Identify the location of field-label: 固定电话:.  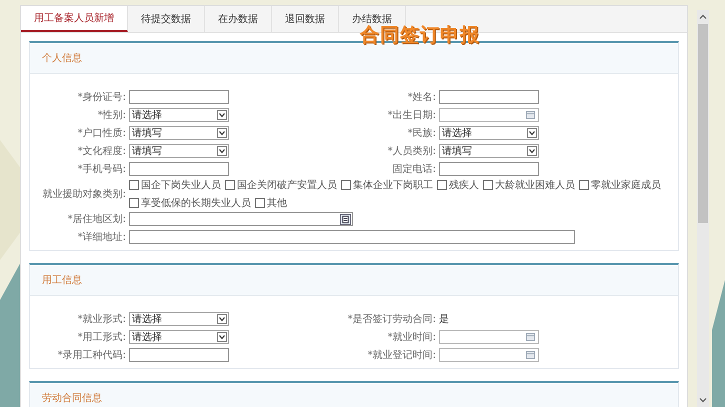
(414, 169).